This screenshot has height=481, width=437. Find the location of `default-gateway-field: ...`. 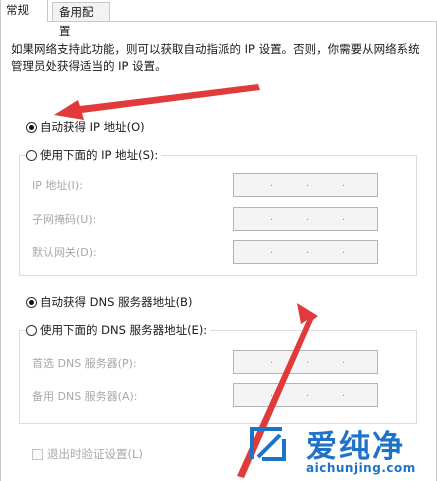

default-gateway-field: ... is located at coordinates (305, 252).